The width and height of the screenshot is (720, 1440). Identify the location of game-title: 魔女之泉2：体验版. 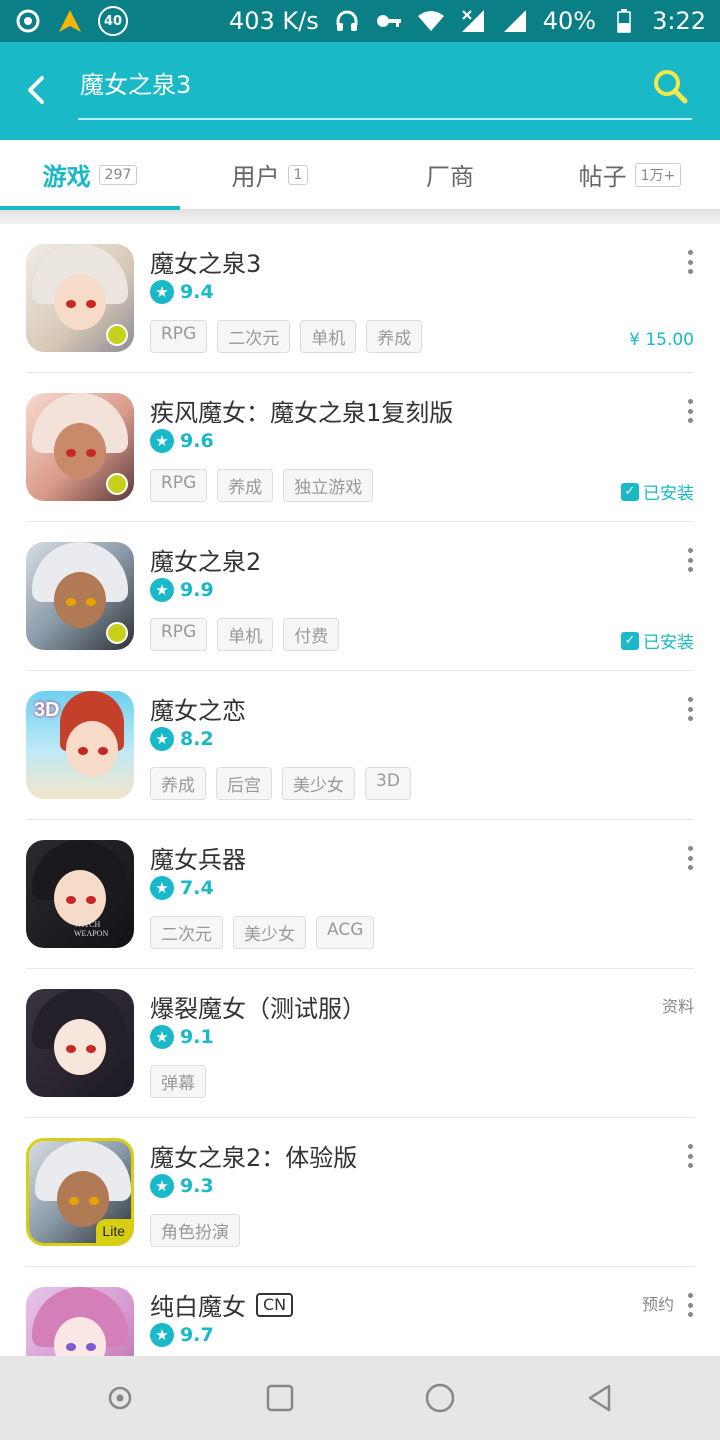
(254, 1158).